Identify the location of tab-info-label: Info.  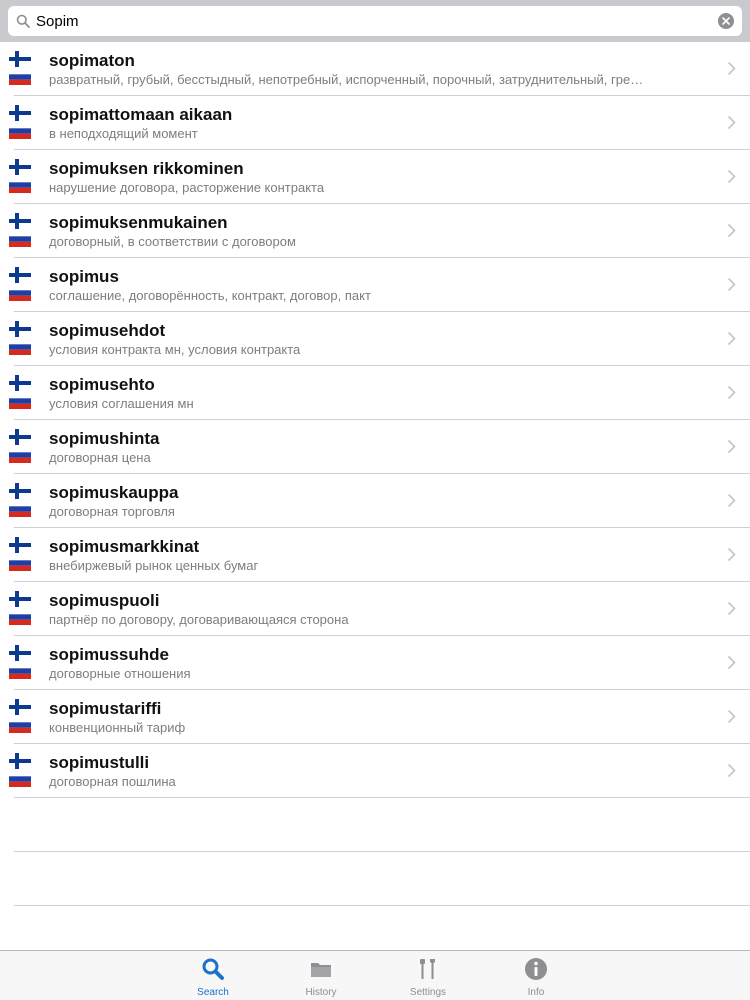
(536, 992).